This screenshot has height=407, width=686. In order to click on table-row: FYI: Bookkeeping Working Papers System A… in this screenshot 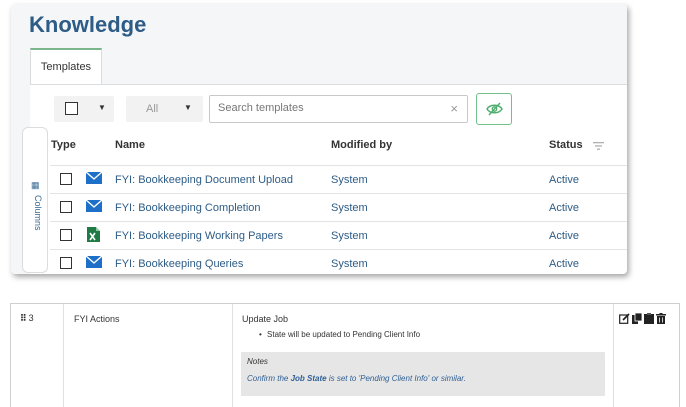, I will do `click(338, 235)`.